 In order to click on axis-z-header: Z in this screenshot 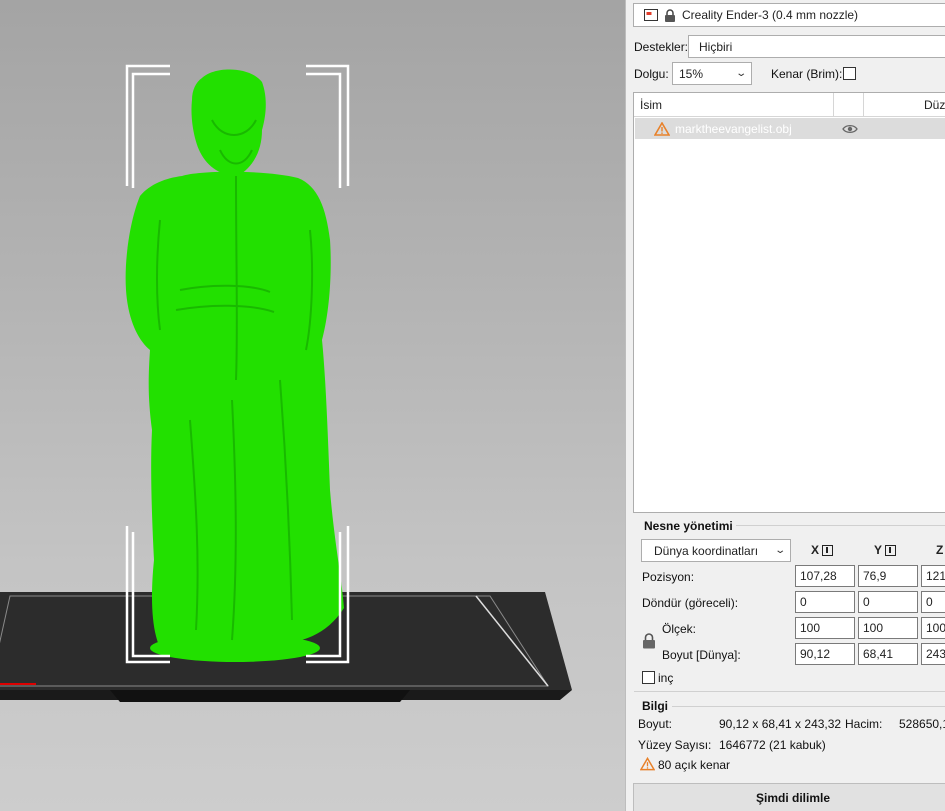, I will do `click(939, 550)`.